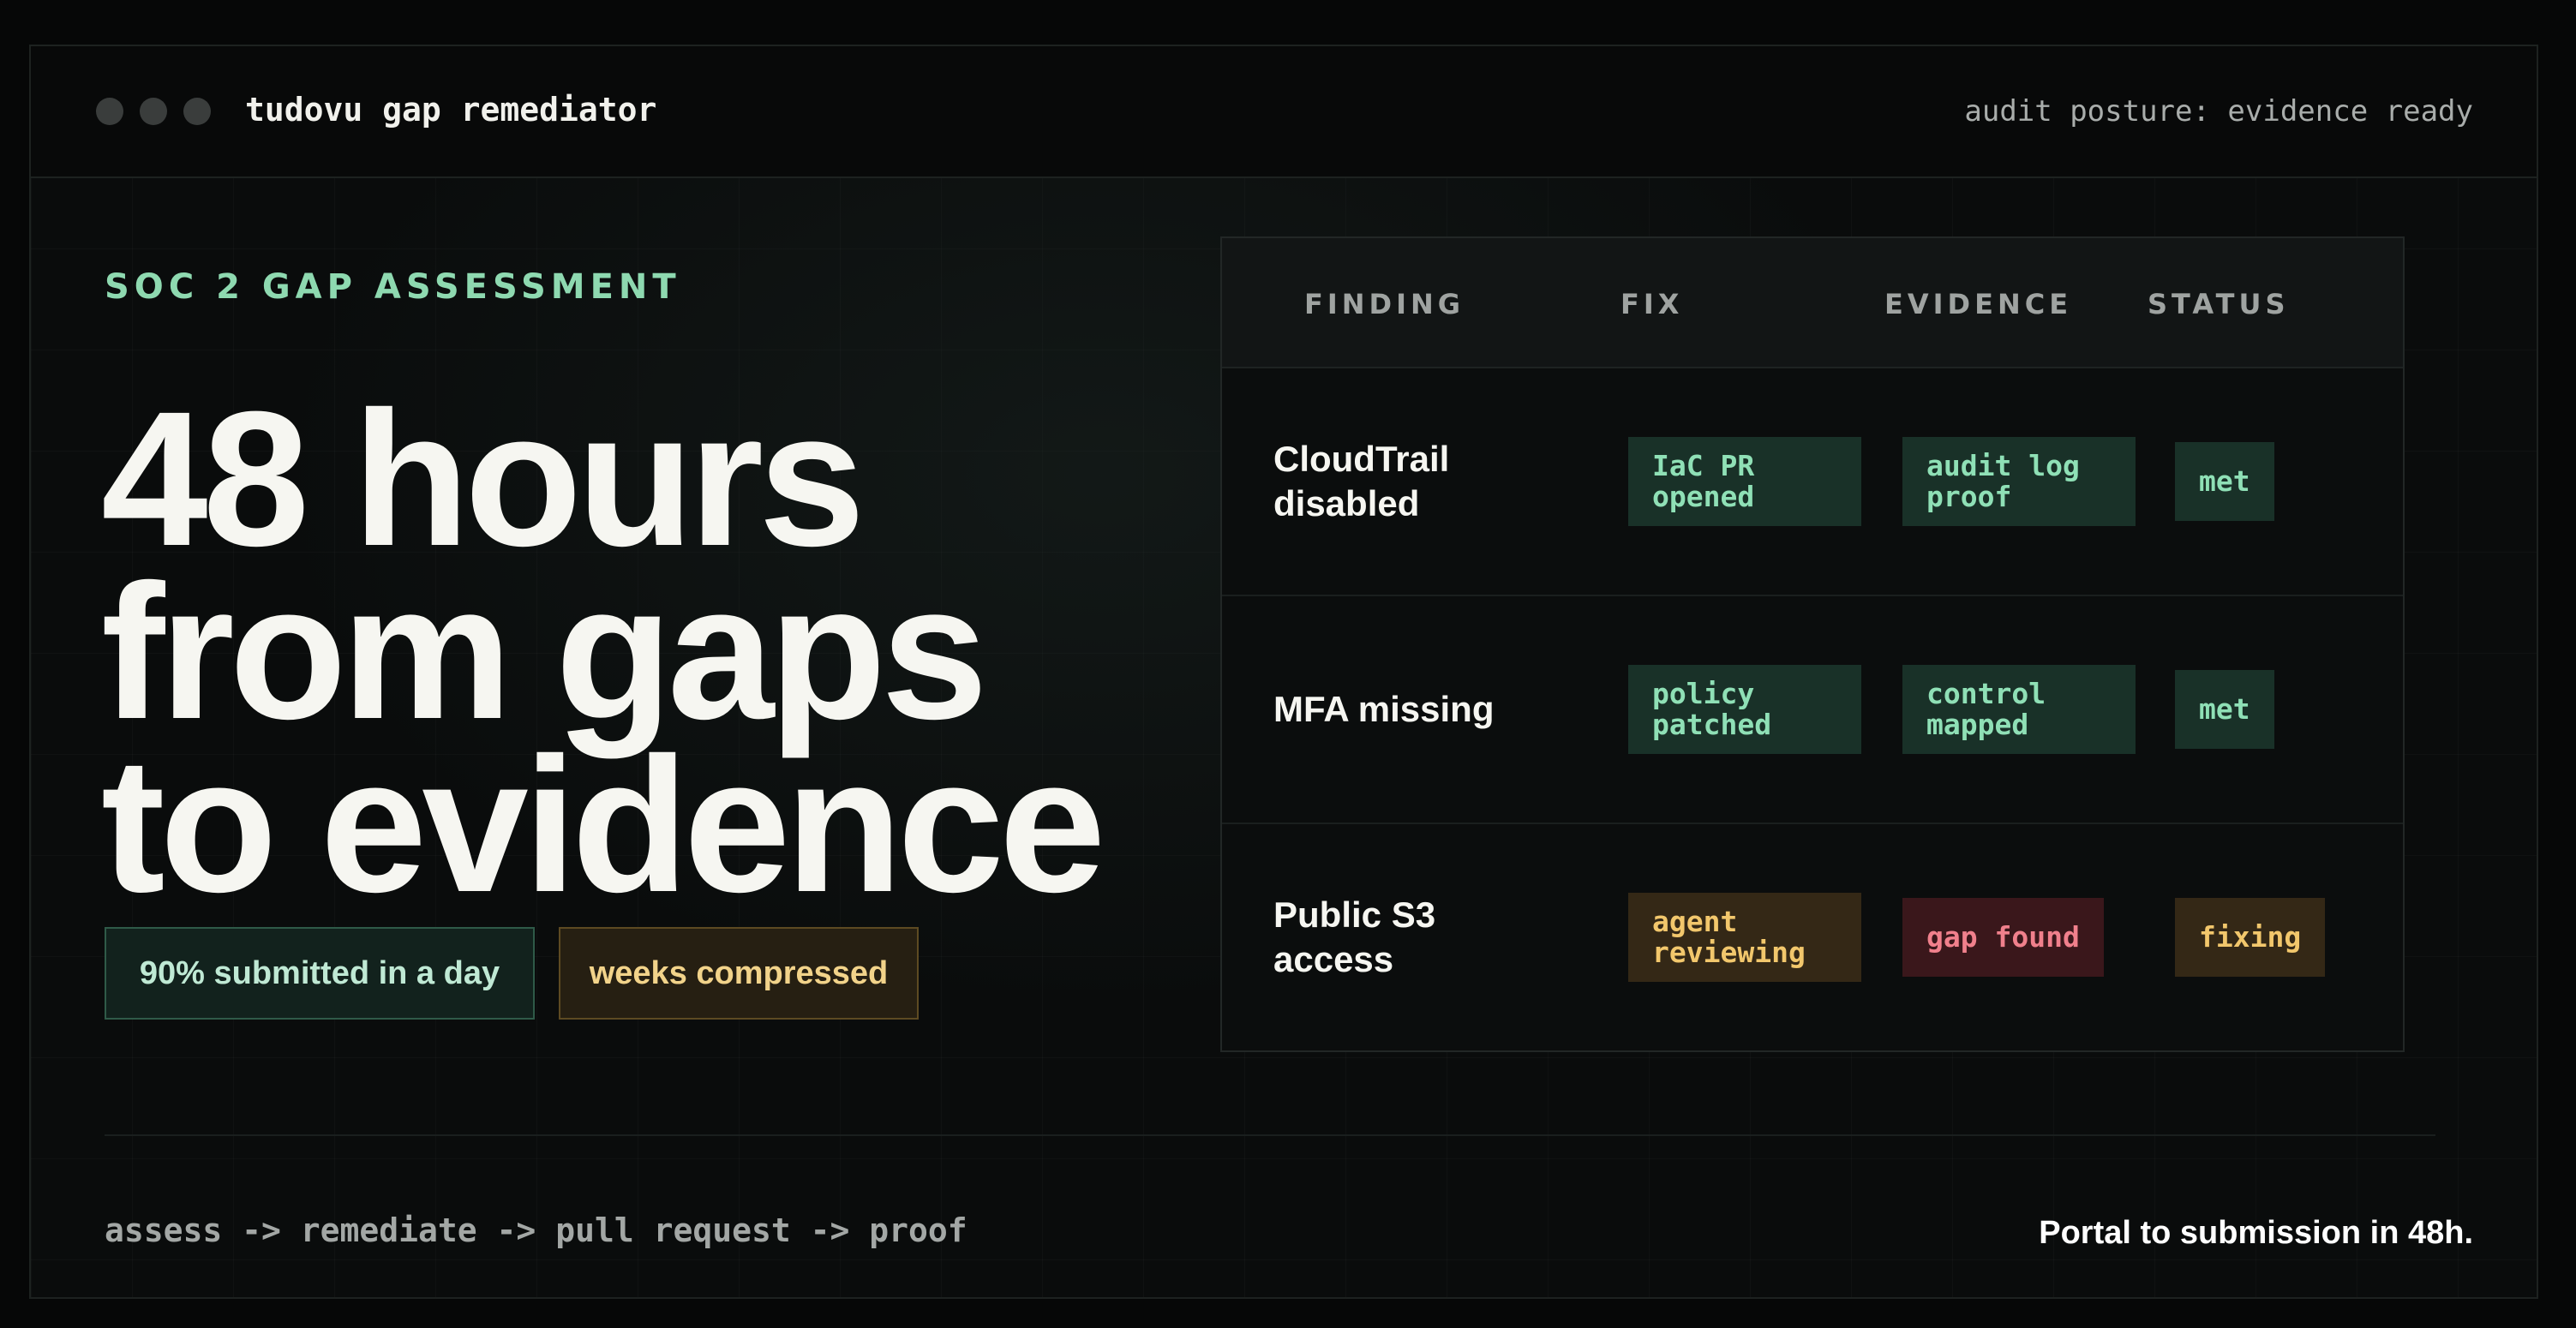 This screenshot has height=1328, width=2576. I want to click on compressed-badge: weeks compressed, so click(739, 974).